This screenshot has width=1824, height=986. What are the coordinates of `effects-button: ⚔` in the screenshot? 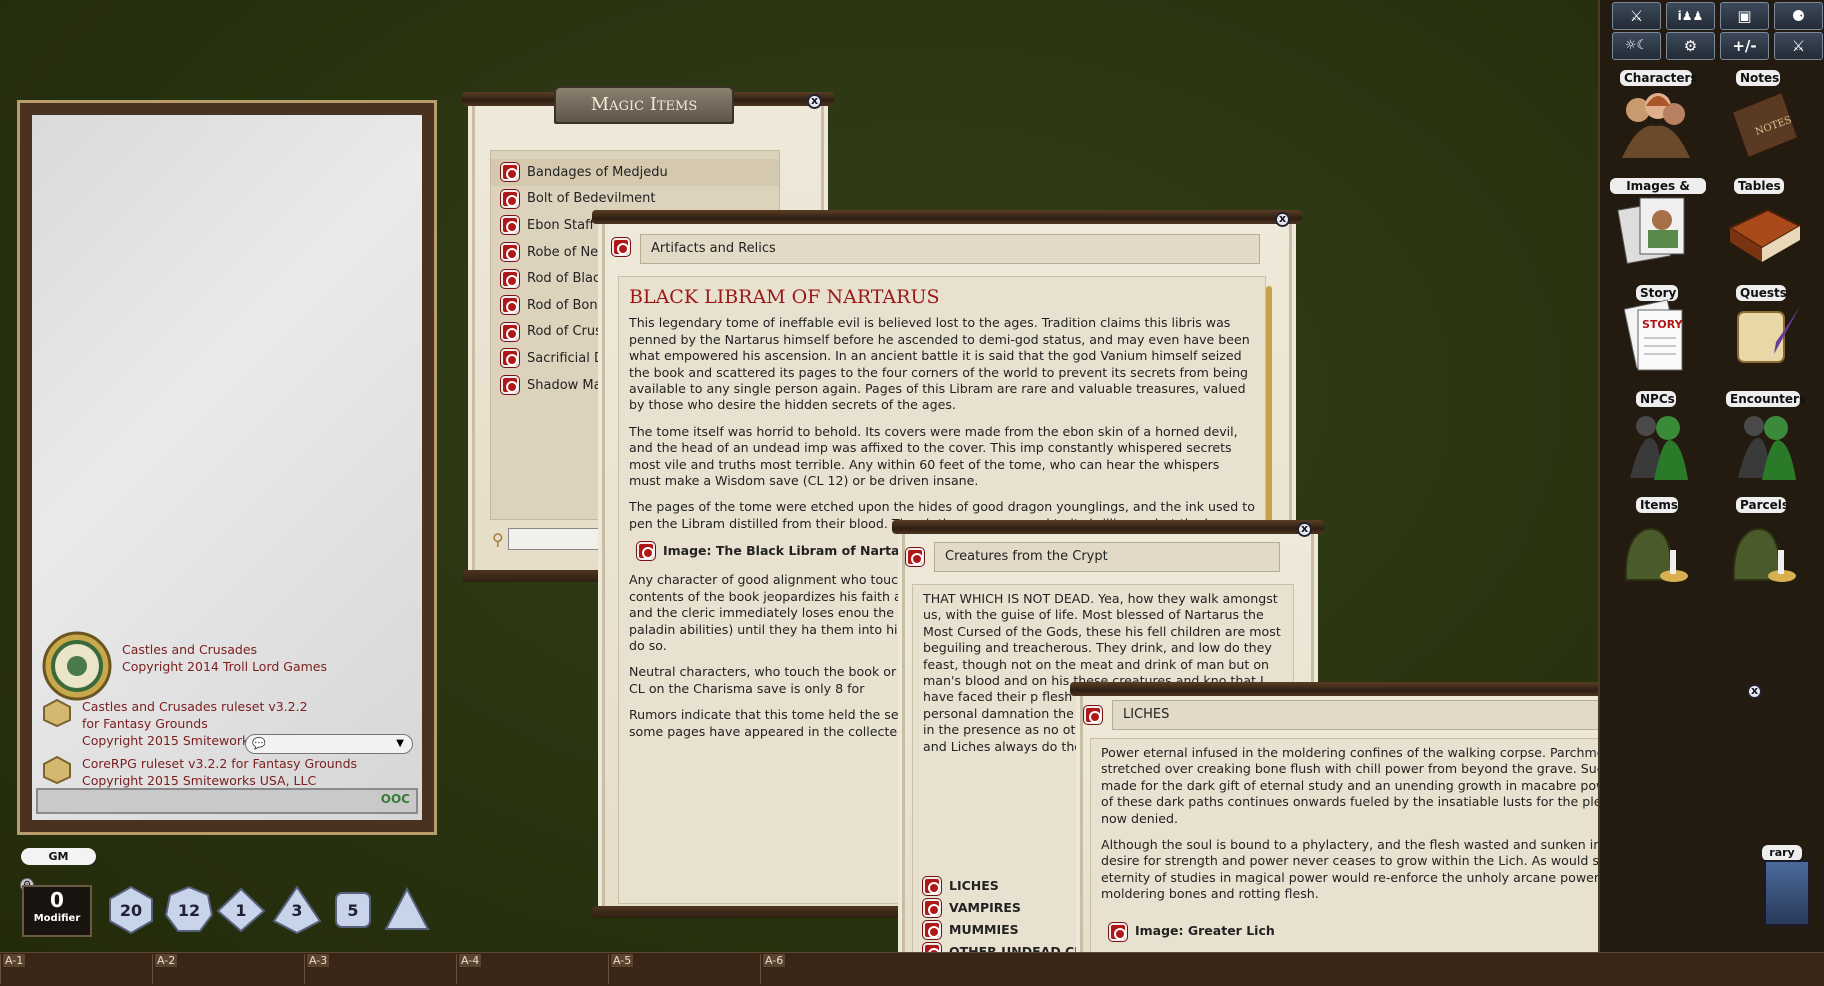 It's located at (1798, 46).